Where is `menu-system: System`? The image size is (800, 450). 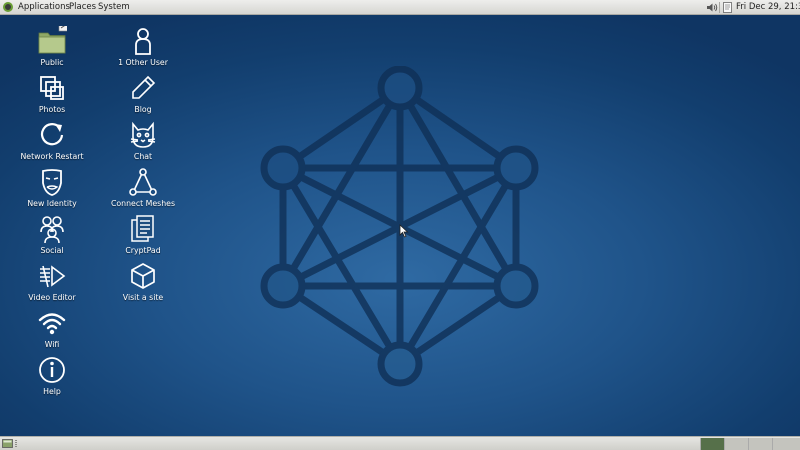
menu-system: System is located at coordinates (114, 7).